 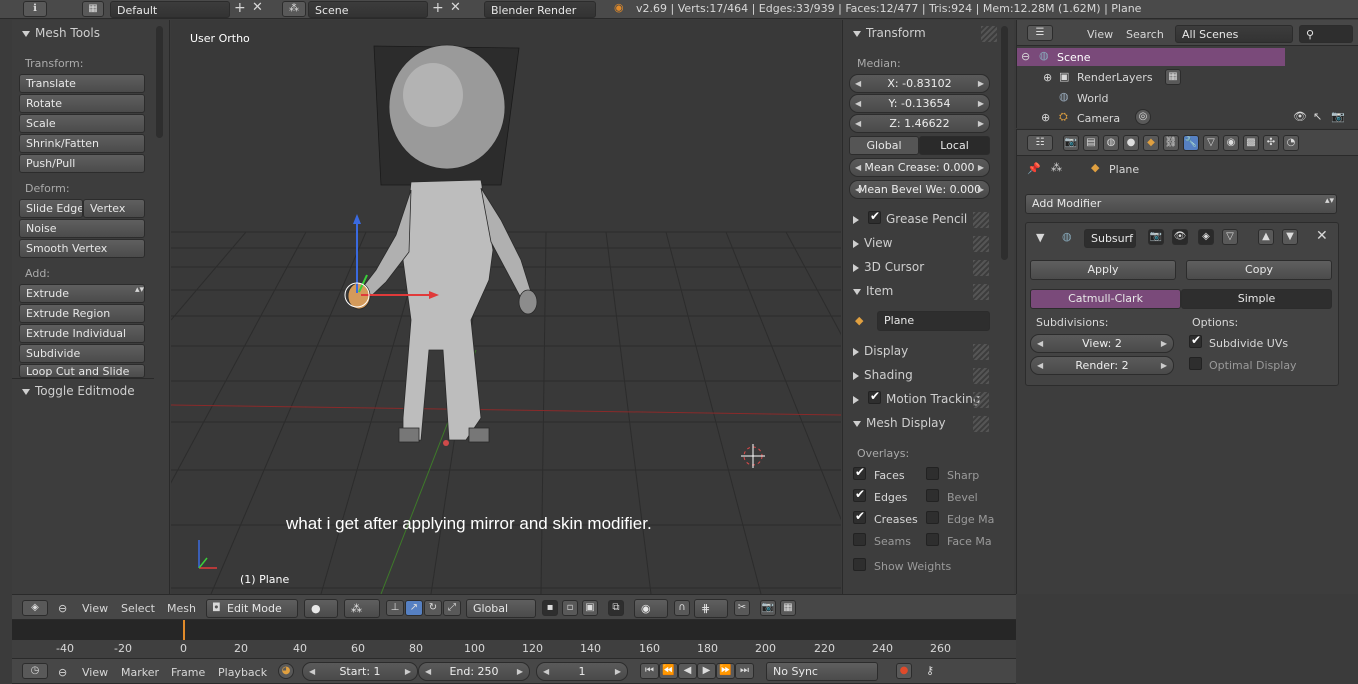 What do you see at coordinates (858, 219) in the screenshot?
I see `grease-pencil-header` at bounding box center [858, 219].